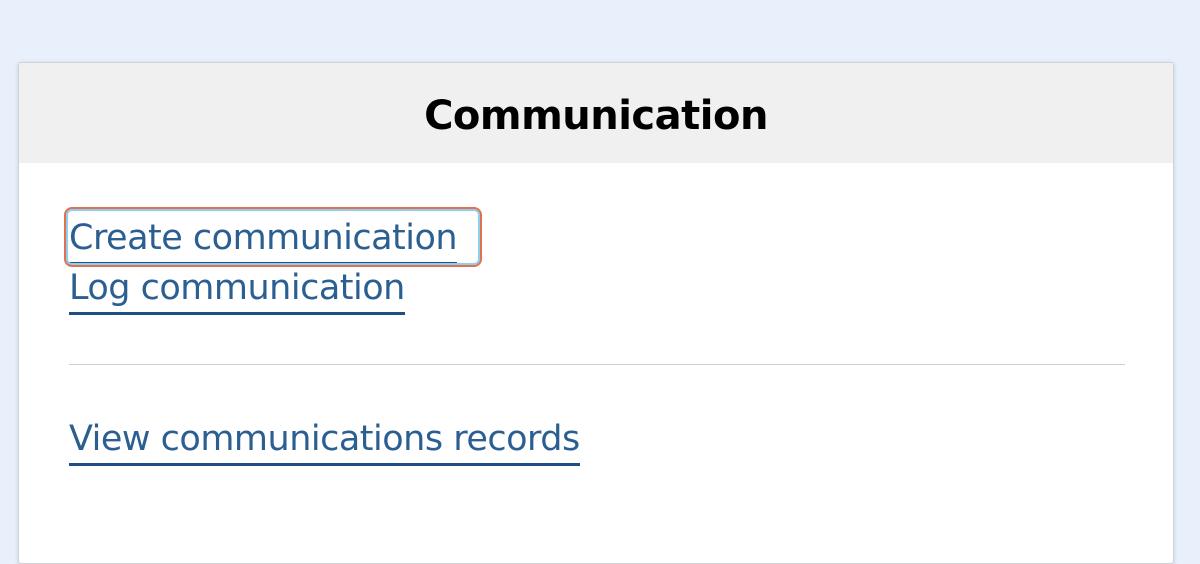 This screenshot has height=564, width=1200. Describe the element at coordinates (263, 241) in the screenshot. I see `create-communication-link: Create communication` at that location.